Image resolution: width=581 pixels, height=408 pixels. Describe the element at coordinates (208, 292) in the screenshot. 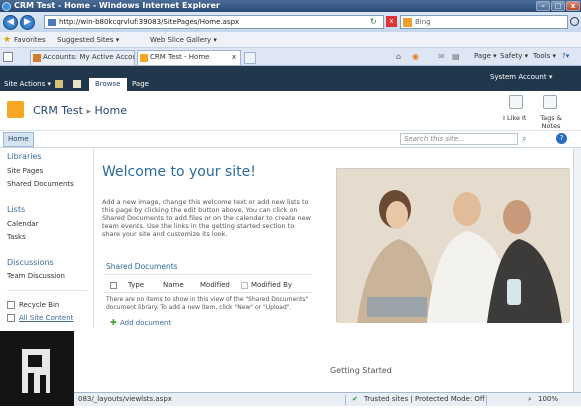

I see `header-divider` at that location.